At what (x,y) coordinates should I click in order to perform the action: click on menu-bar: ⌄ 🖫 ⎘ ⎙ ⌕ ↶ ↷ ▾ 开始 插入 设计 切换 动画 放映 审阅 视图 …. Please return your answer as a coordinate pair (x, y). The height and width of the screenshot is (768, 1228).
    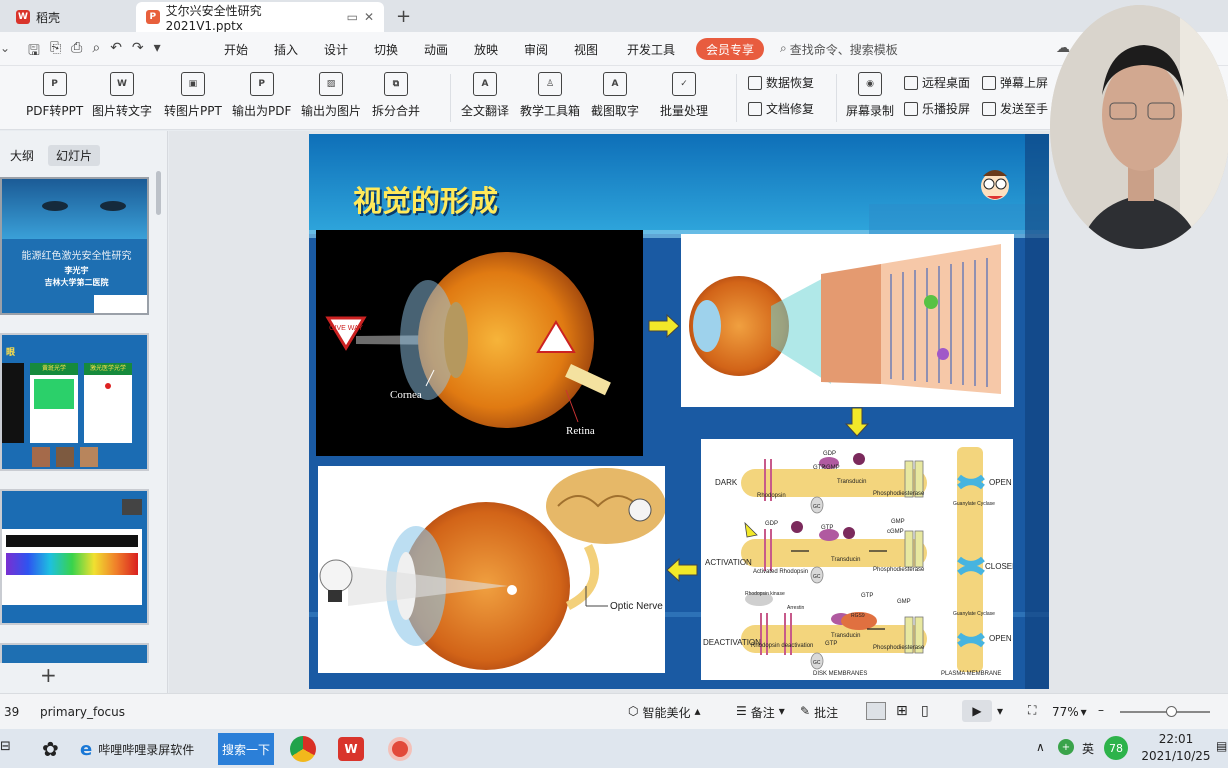
    Looking at the image, I should click on (614, 49).